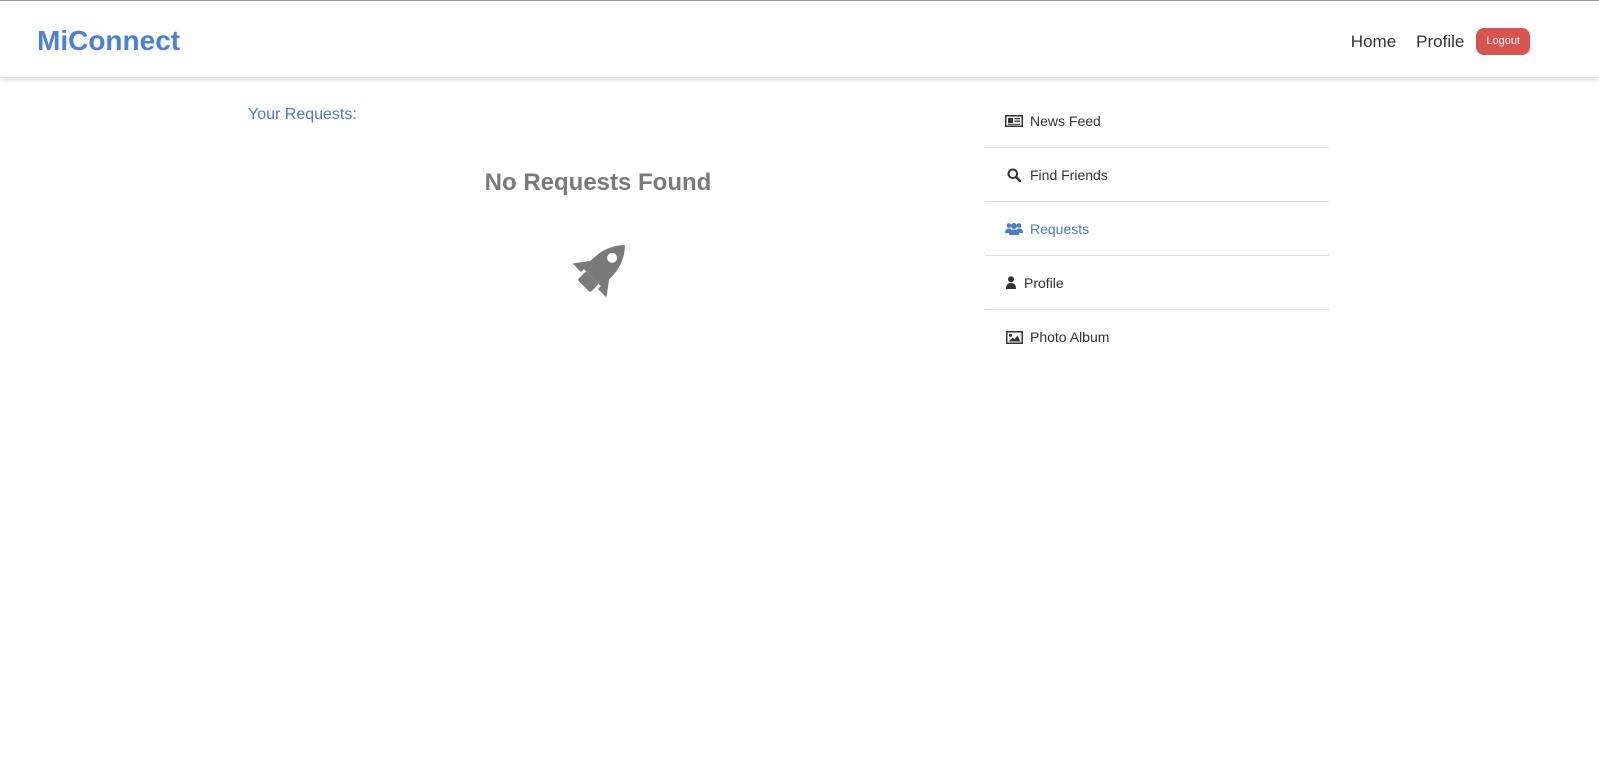  What do you see at coordinates (1503, 41) in the screenshot?
I see `logout-button: Logout` at bounding box center [1503, 41].